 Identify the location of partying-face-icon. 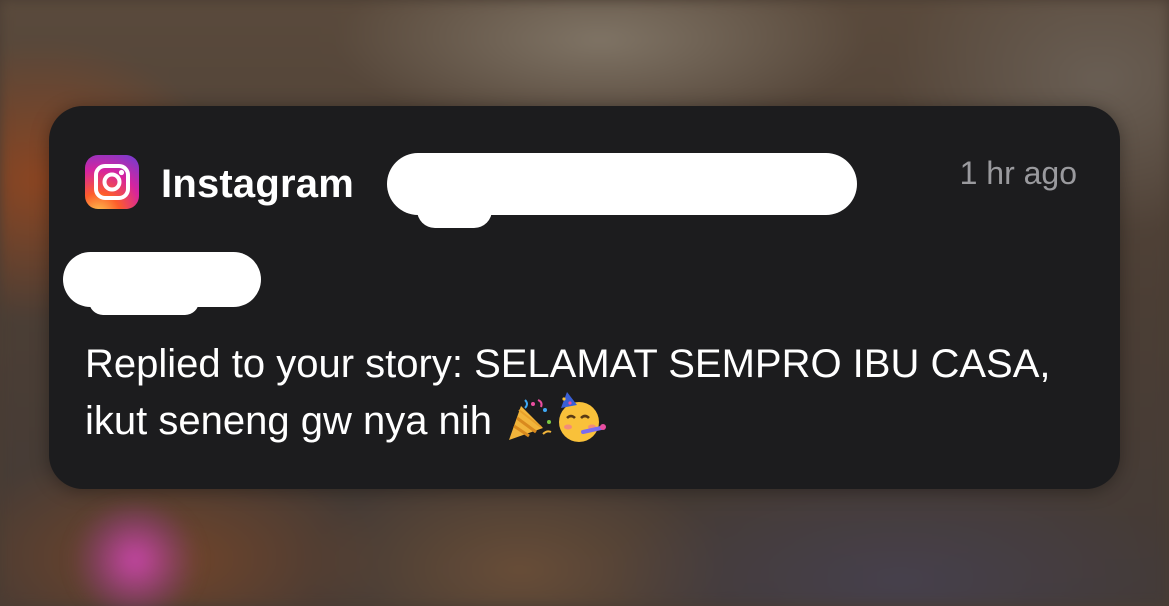
(582, 425).